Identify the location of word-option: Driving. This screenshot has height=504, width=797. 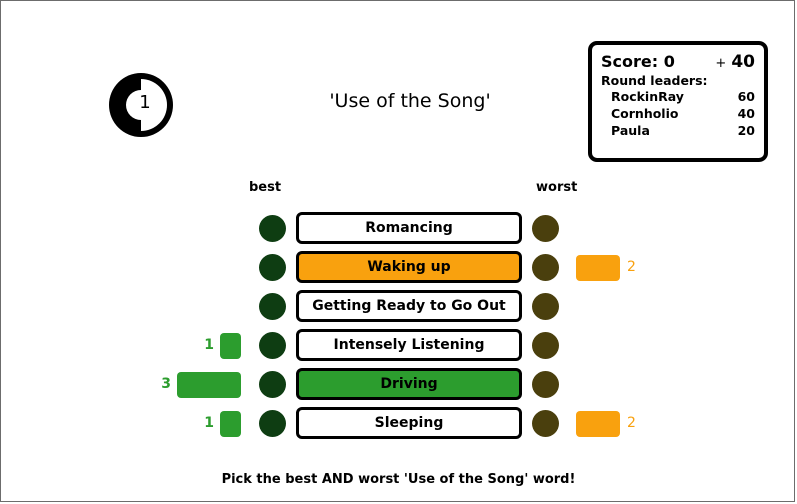
(409, 384).